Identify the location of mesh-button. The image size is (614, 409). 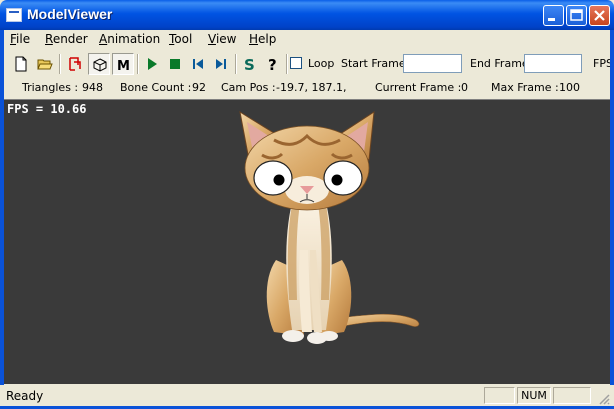
(99, 64).